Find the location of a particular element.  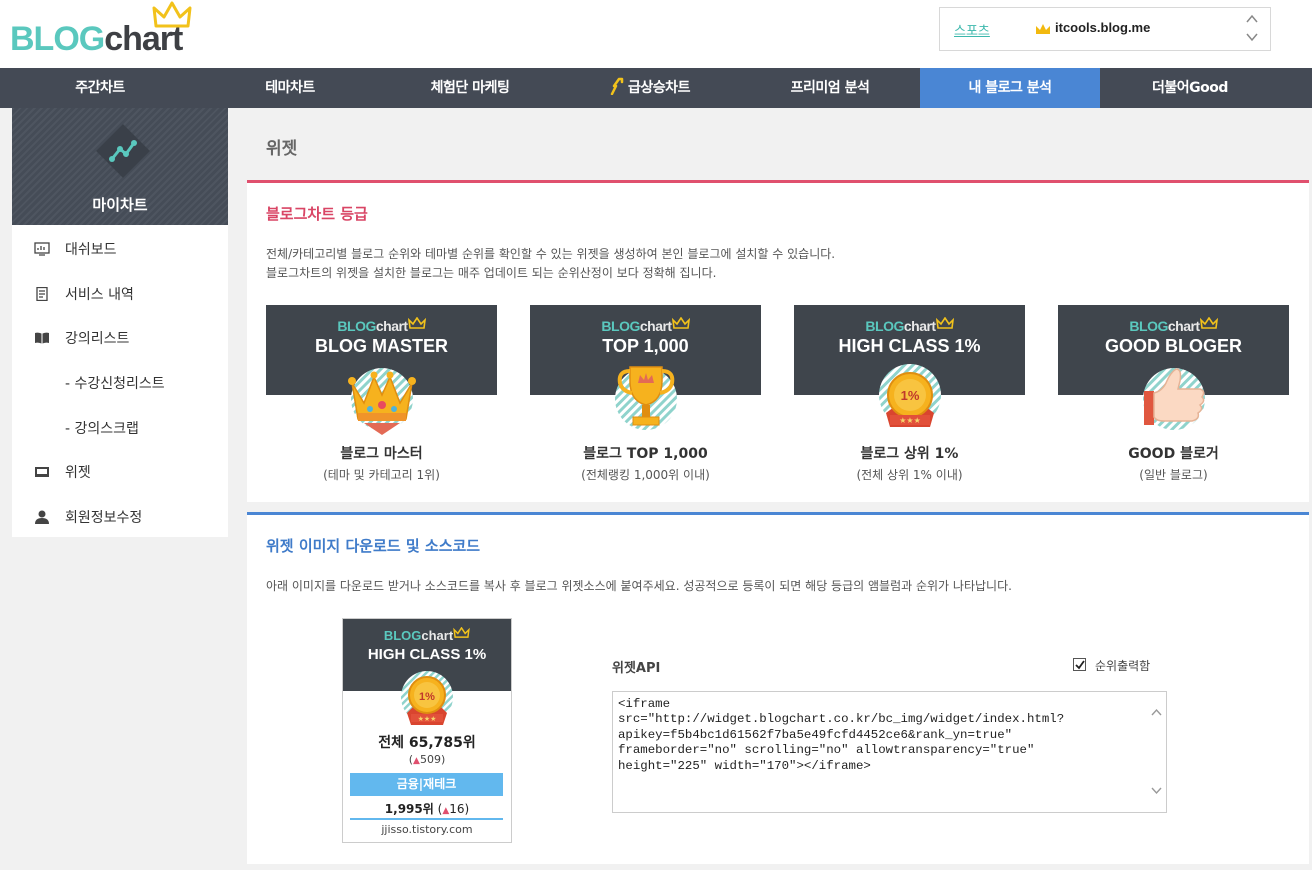

sidebar-item-service-history: 서비스 내역 is located at coordinates (120, 293).